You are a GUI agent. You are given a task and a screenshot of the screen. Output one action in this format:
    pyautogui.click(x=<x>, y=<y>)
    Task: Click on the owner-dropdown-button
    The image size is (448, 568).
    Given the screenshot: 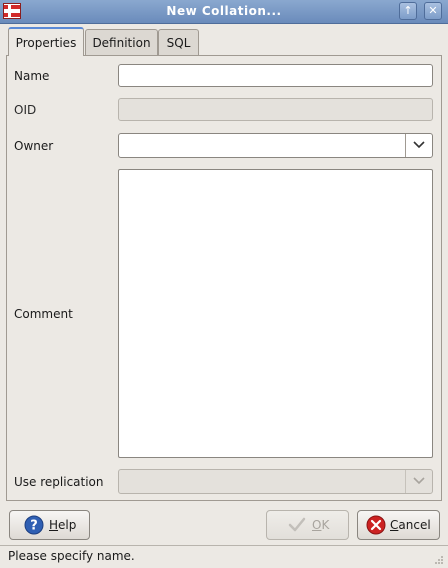 What is the action you would take?
    pyautogui.click(x=418, y=145)
    